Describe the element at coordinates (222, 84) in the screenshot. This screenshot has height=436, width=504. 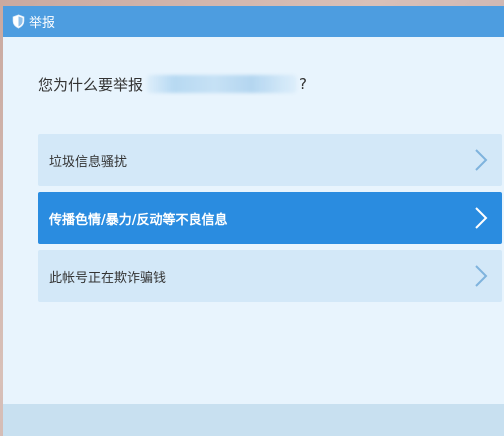
I see `blurred-account-name` at that location.